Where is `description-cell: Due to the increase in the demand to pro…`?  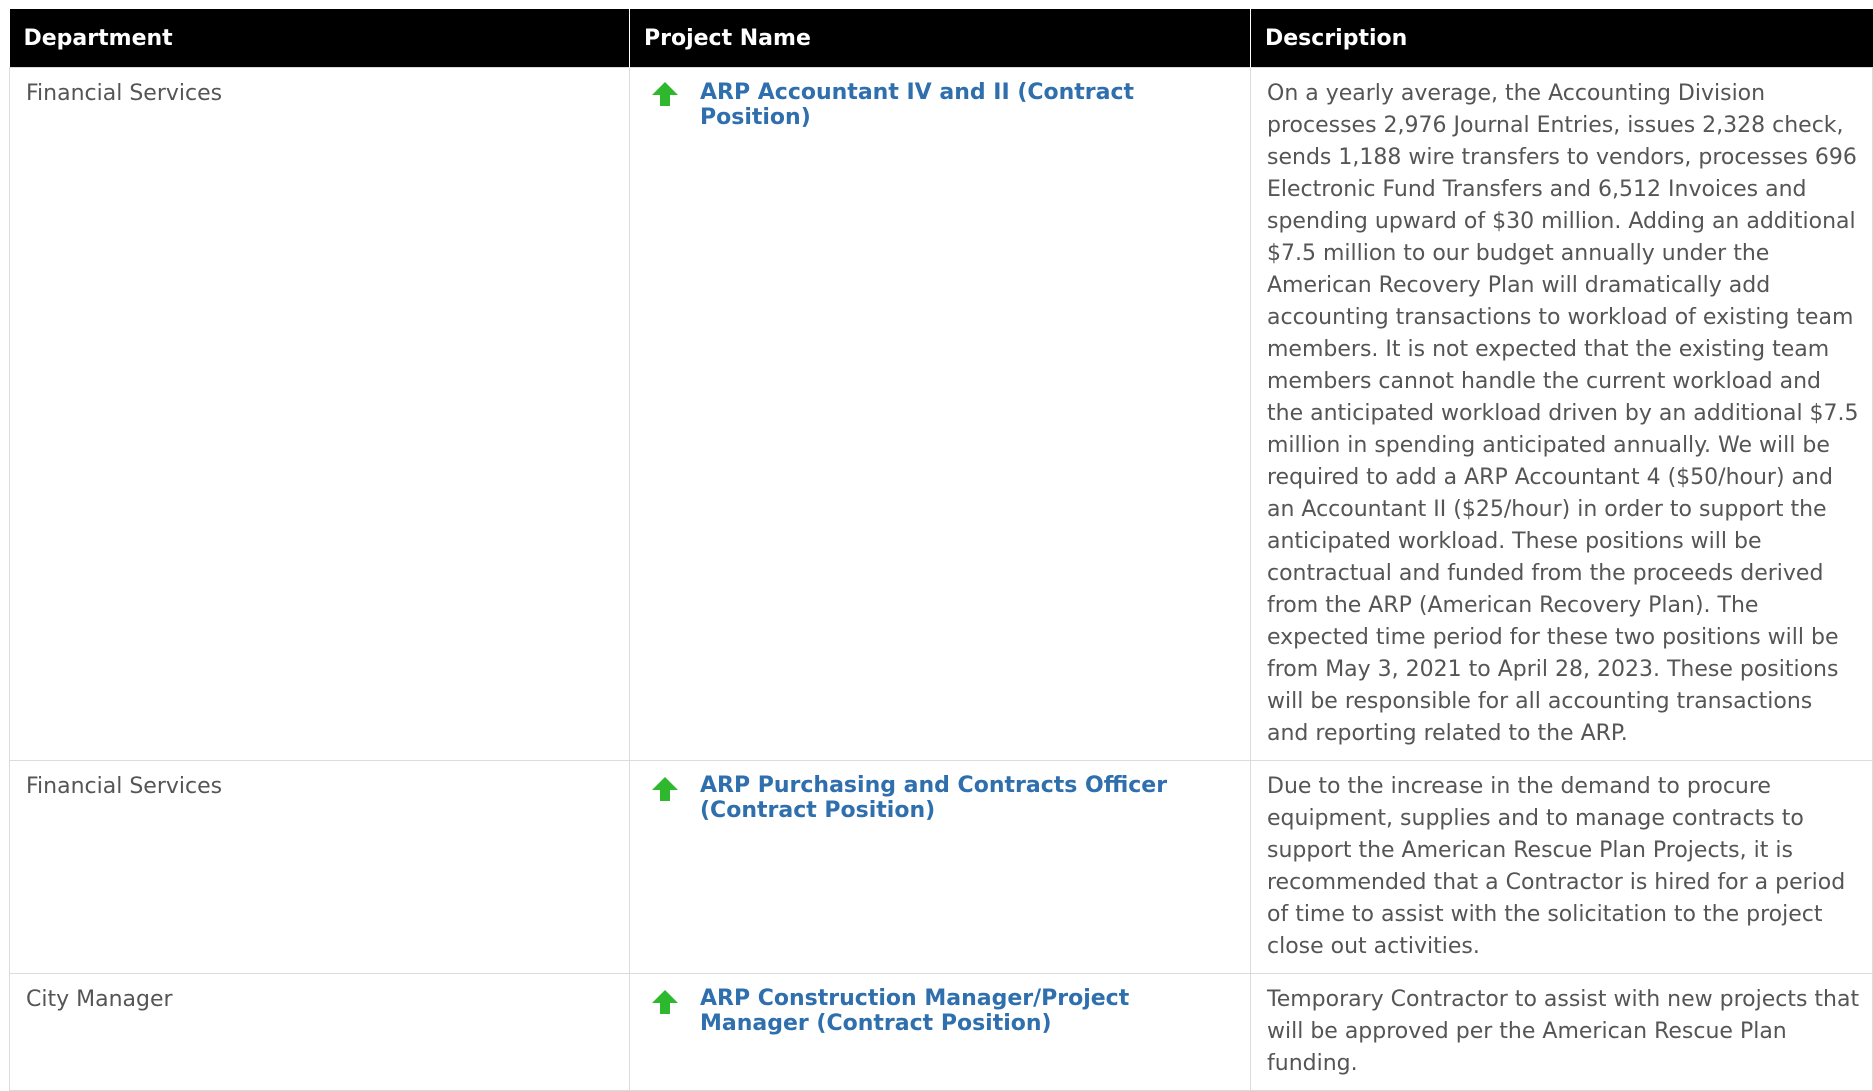 description-cell: Due to the increase in the demand to pro… is located at coordinates (1561, 867).